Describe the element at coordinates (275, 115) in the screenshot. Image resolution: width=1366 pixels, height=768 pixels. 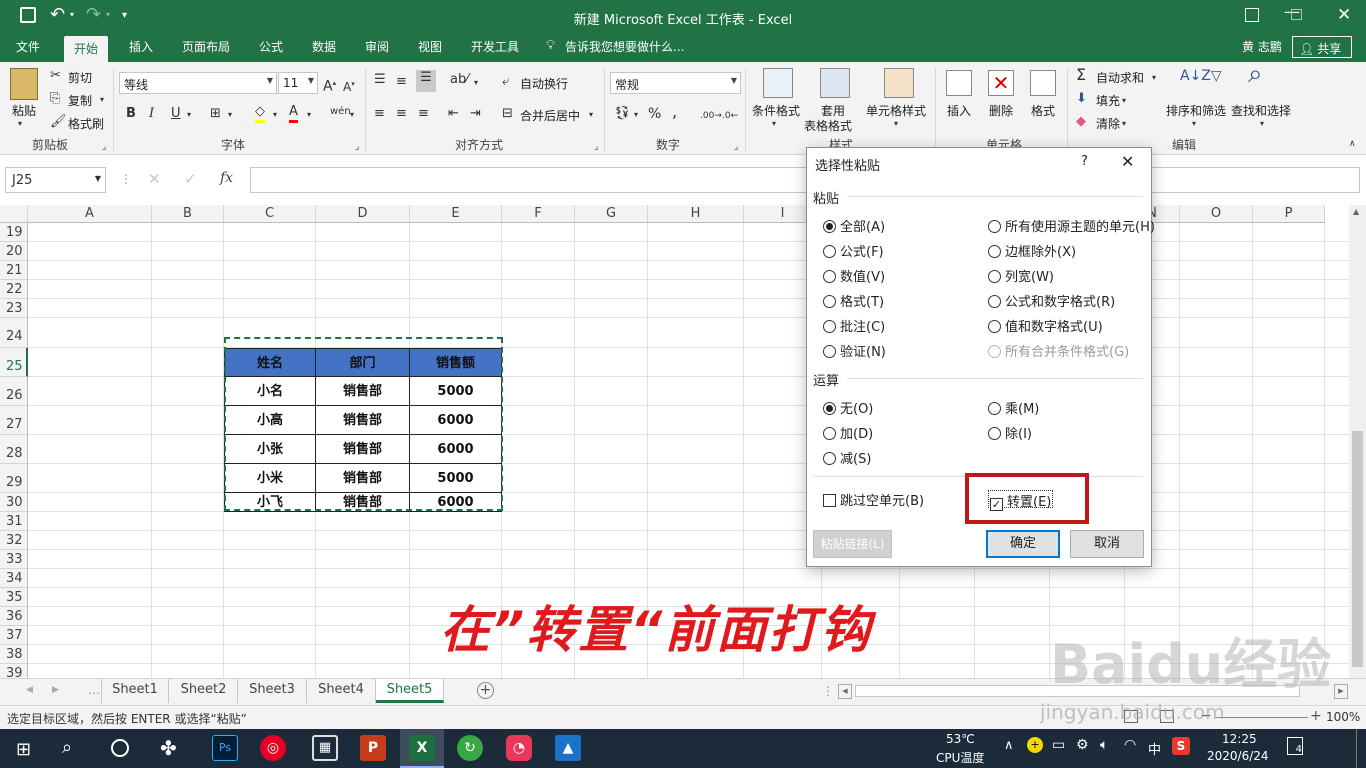
I see `fill-color-dropdown-icon: ▾` at that location.